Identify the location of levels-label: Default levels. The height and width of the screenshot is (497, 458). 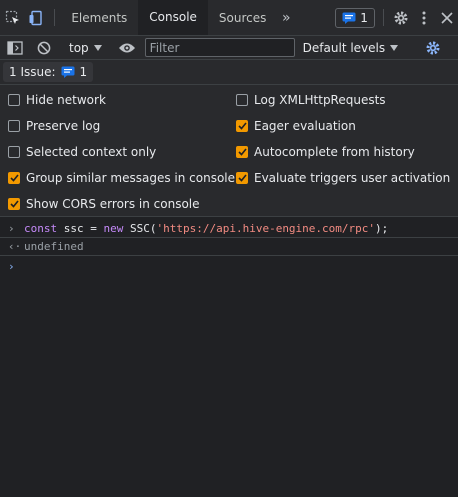
(344, 47).